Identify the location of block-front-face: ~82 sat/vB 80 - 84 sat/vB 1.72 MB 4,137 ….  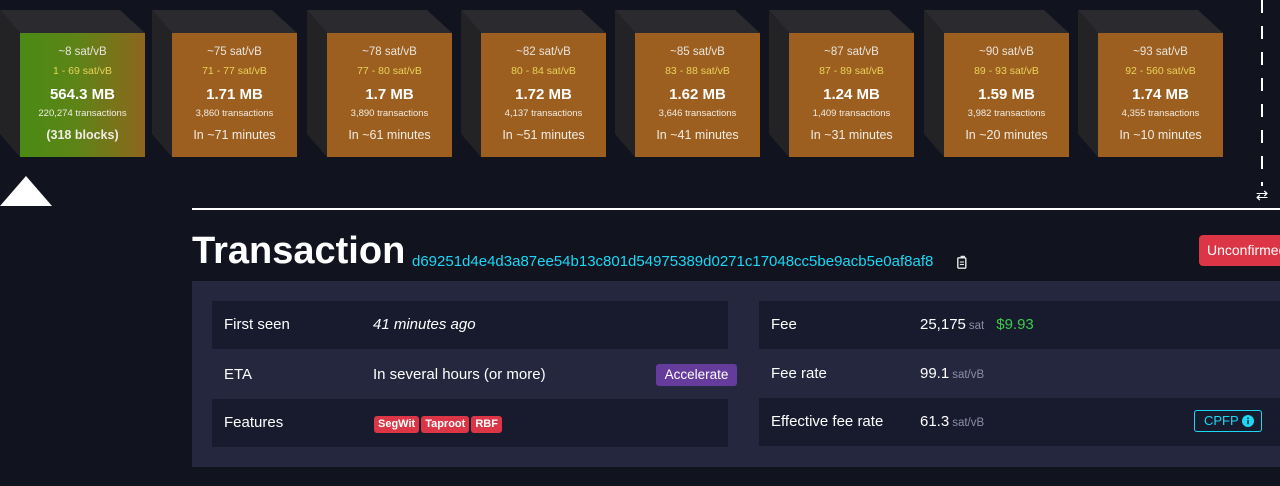
(543, 95).